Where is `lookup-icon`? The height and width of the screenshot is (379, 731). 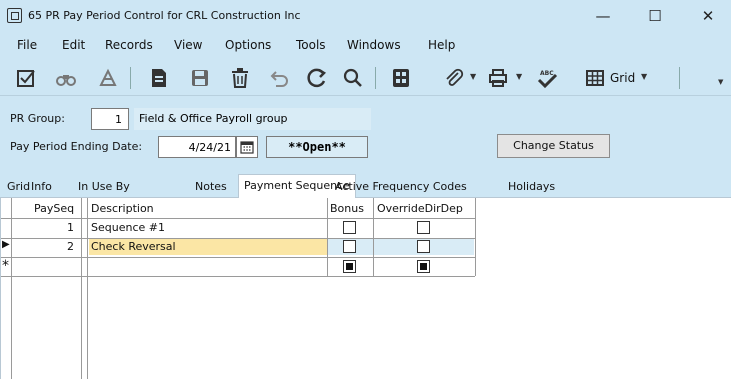 lookup-icon is located at coordinates (108, 78).